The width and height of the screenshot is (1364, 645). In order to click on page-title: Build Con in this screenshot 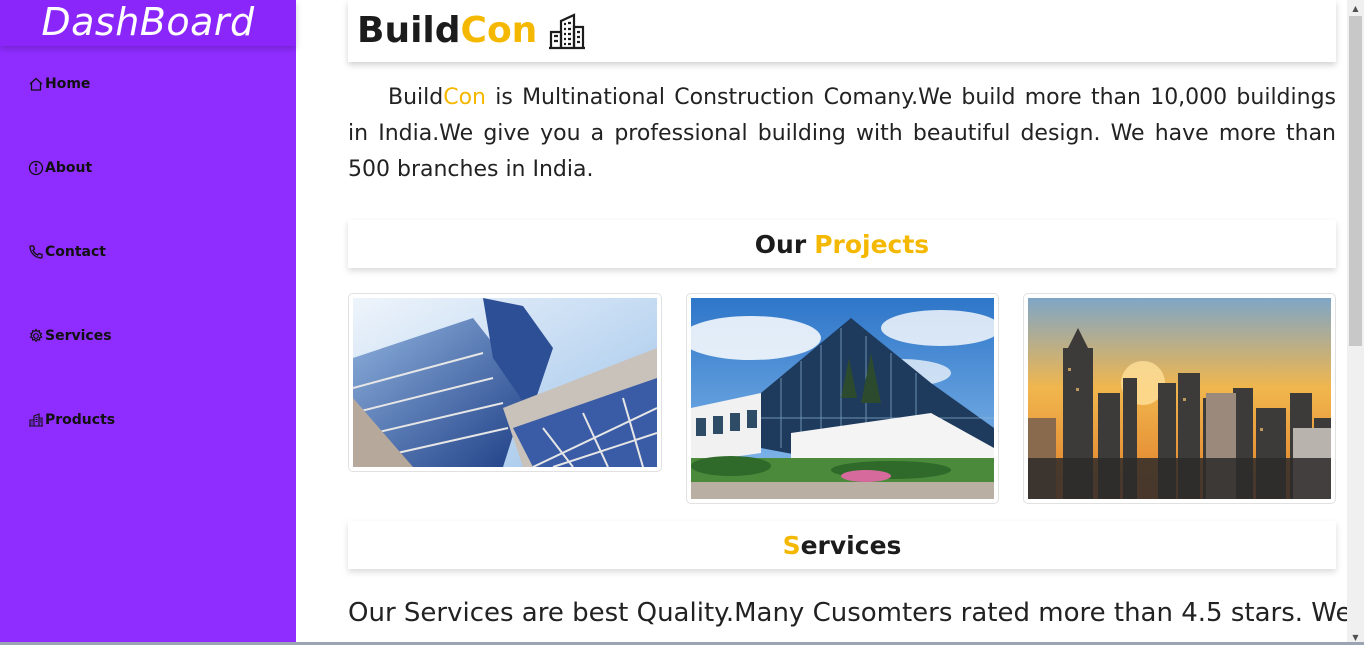, I will do `click(472, 30)`.